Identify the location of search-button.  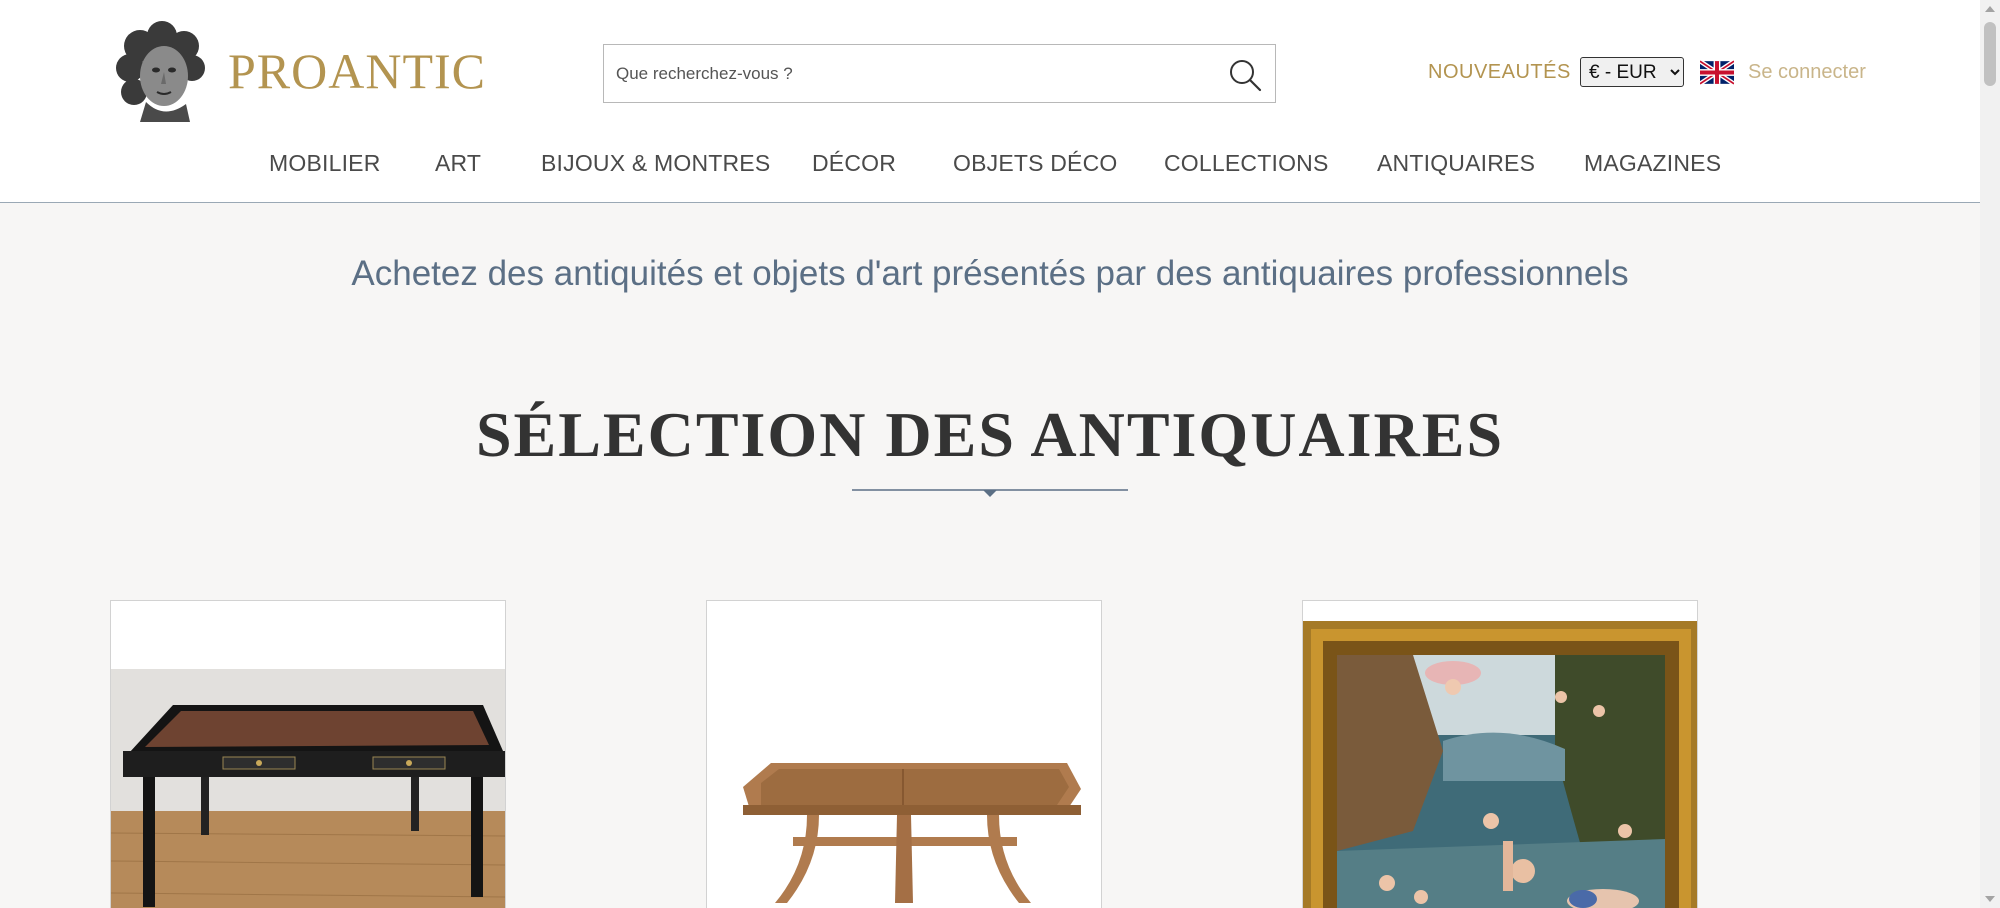
(1245, 75).